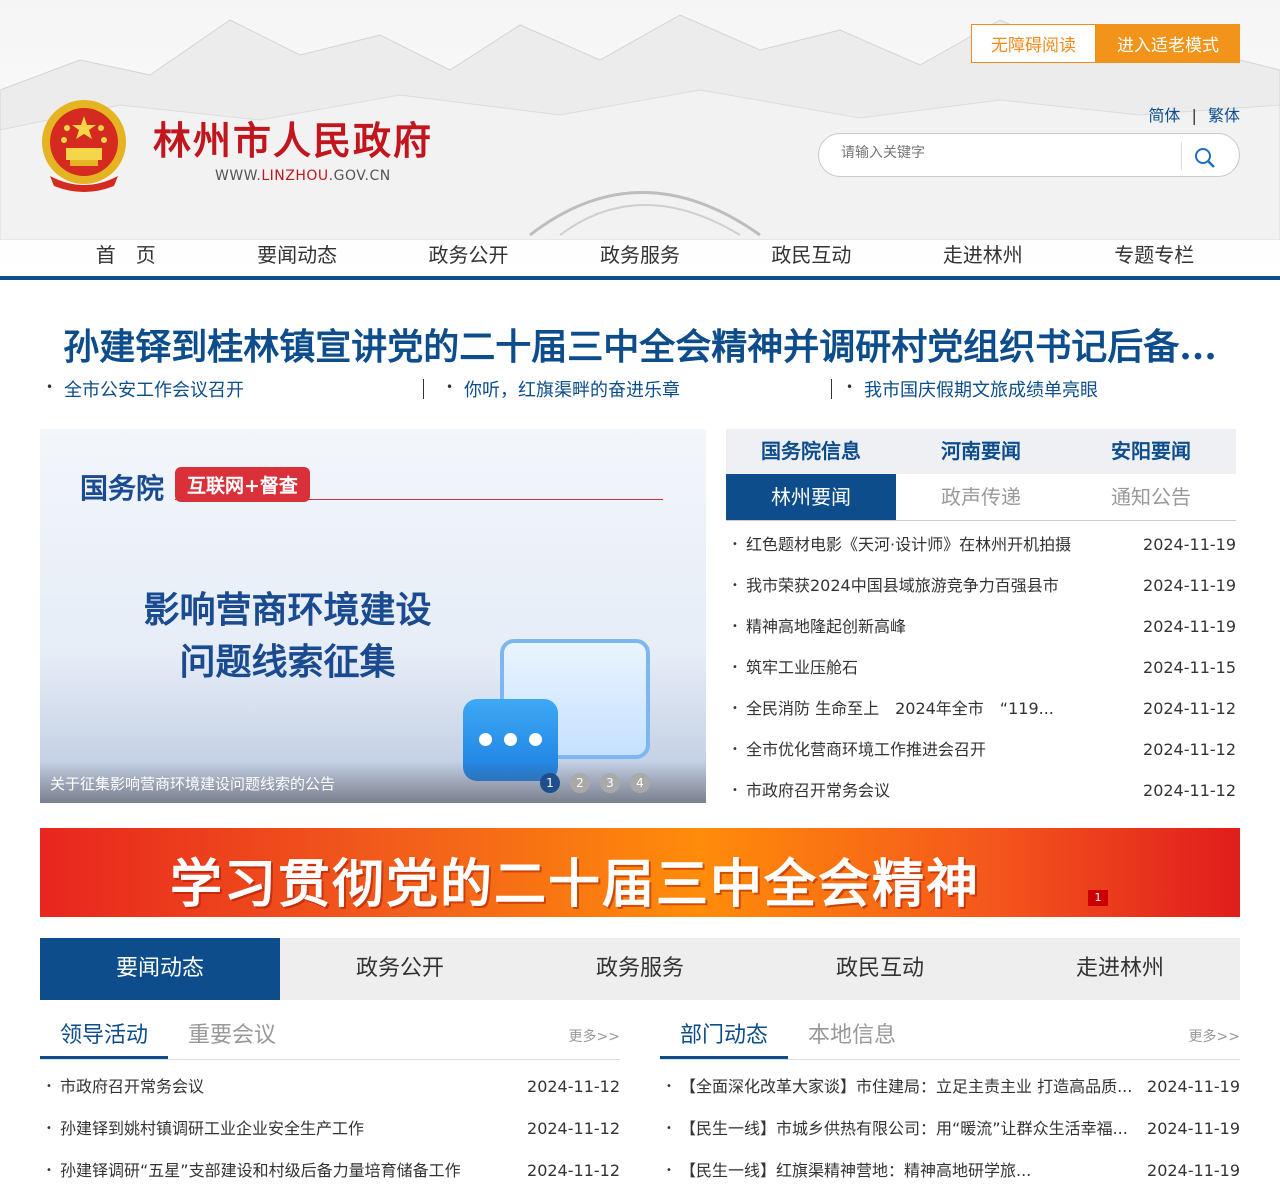 The width and height of the screenshot is (1280, 1192). I want to click on news-tabs-bottom: 林州要闻 政声传递 通知公告, so click(981, 497).